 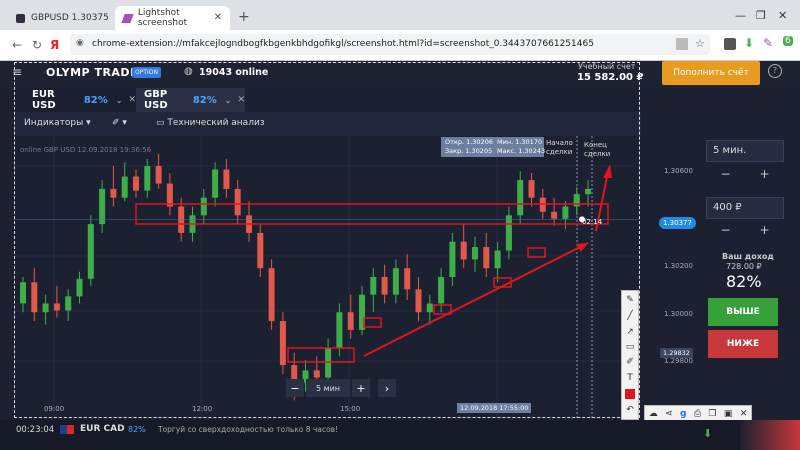 What do you see at coordinates (730, 44) in the screenshot?
I see `extension-shield-icon` at bounding box center [730, 44].